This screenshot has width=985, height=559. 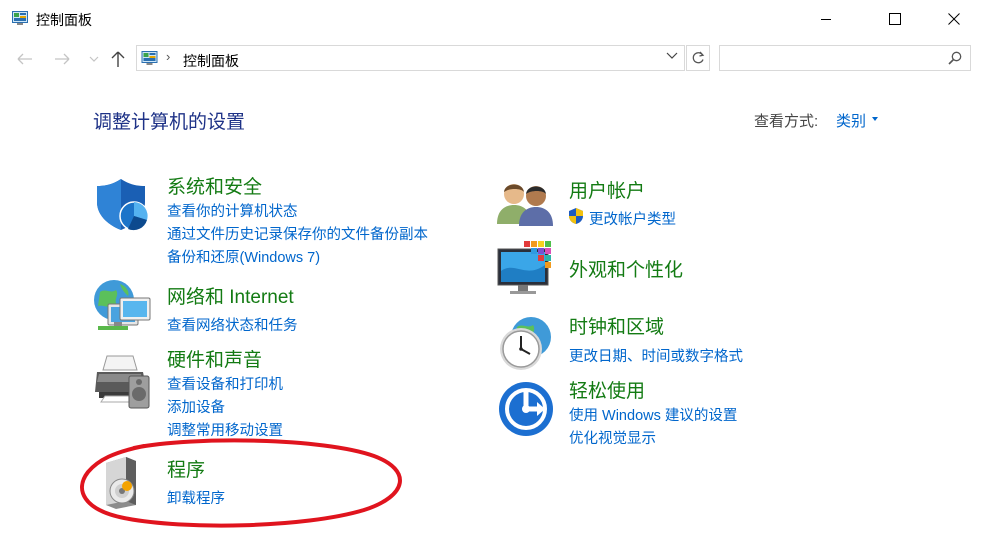 I want to click on maximize-icon, so click(x=895, y=19).